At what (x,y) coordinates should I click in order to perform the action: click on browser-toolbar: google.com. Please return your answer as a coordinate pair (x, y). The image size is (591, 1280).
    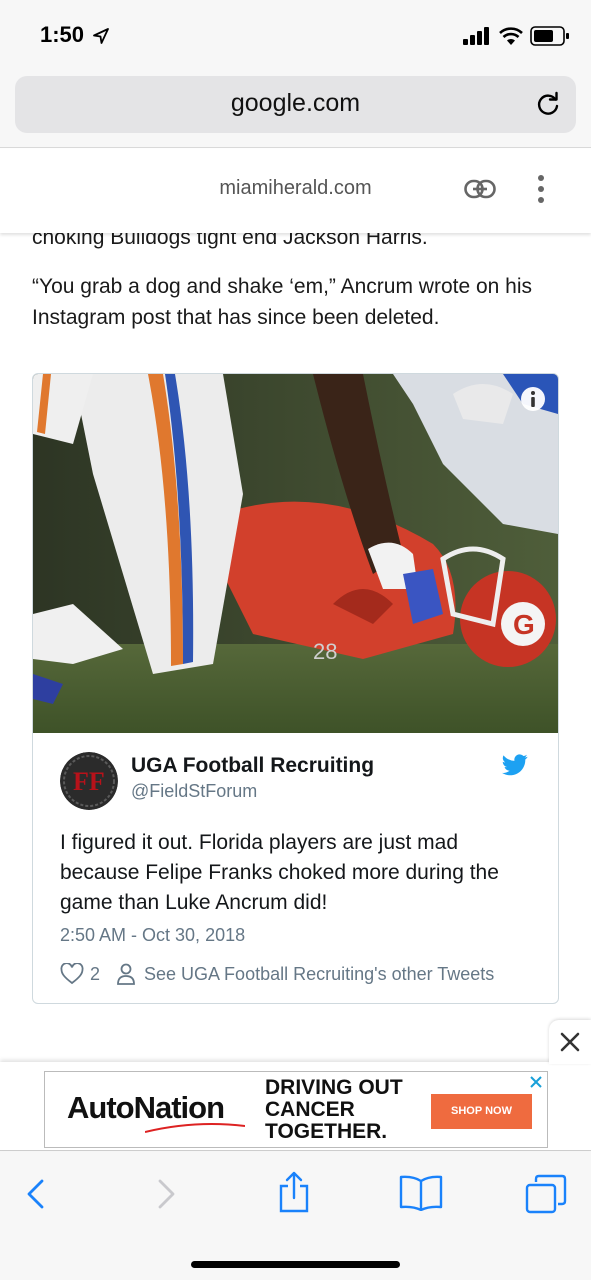
    Looking at the image, I should click on (295, 109).